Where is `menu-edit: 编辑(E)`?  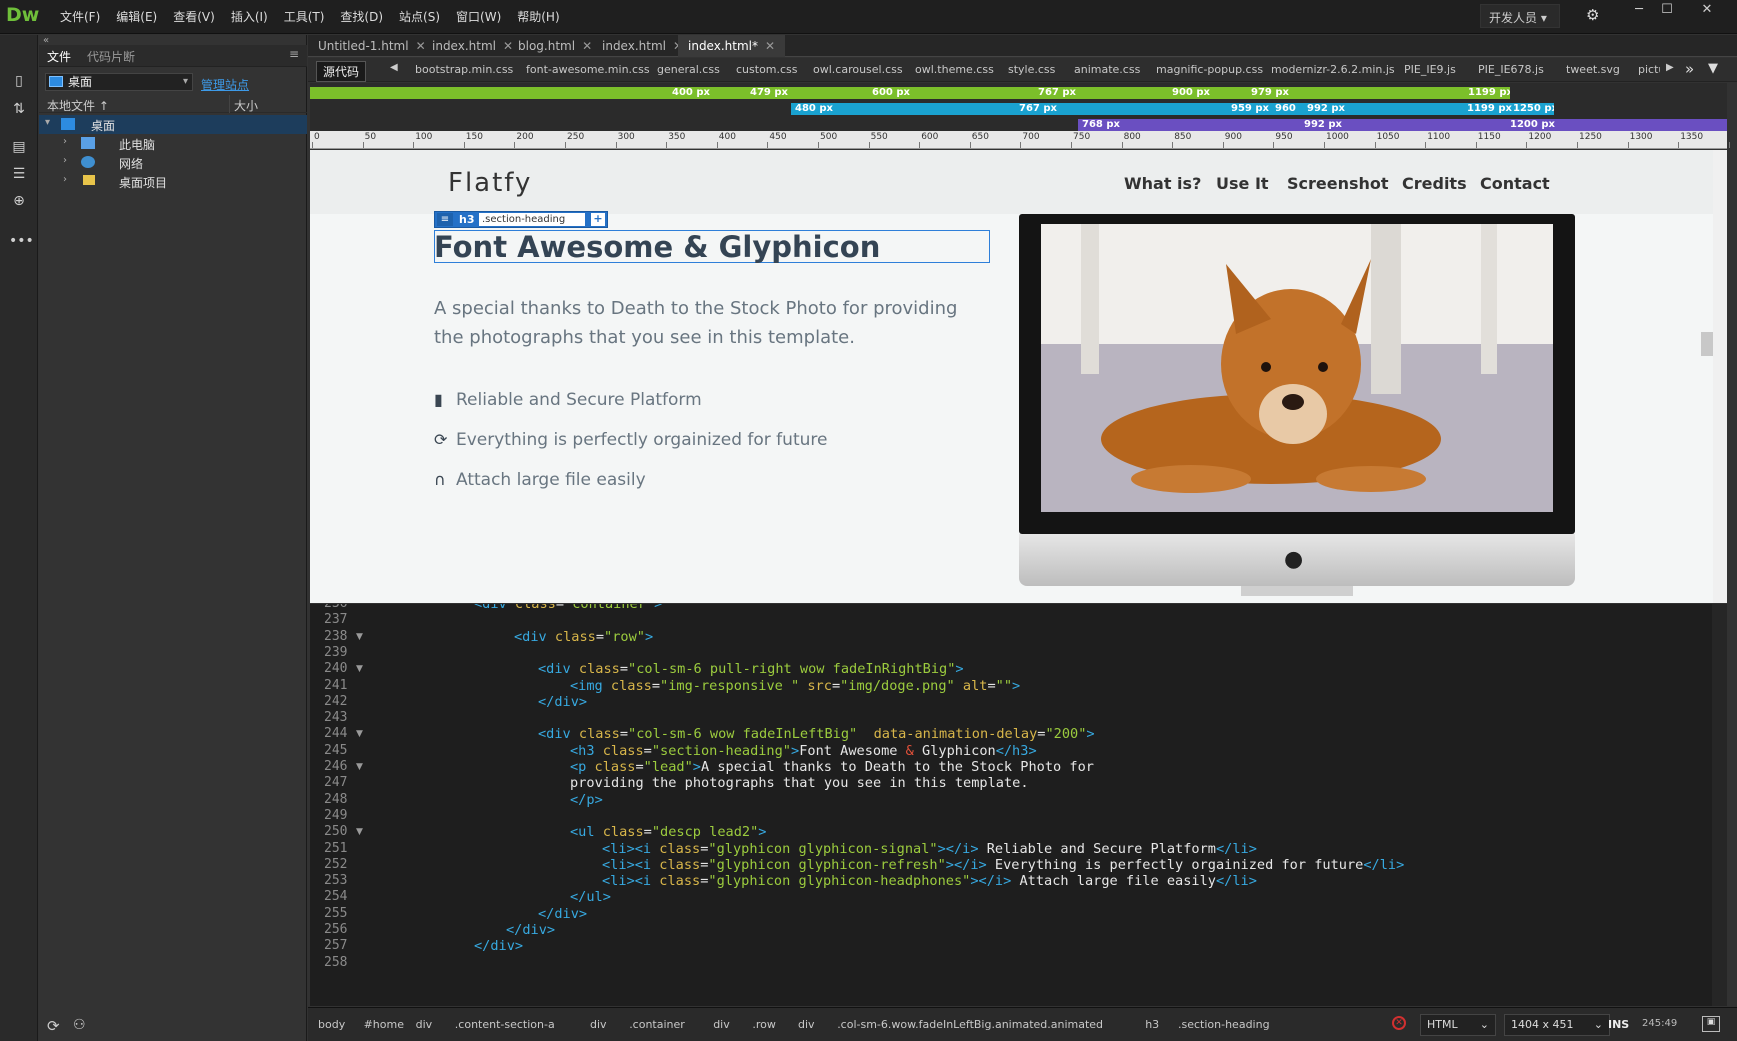
menu-edit: 编辑(E) is located at coordinates (136, 17).